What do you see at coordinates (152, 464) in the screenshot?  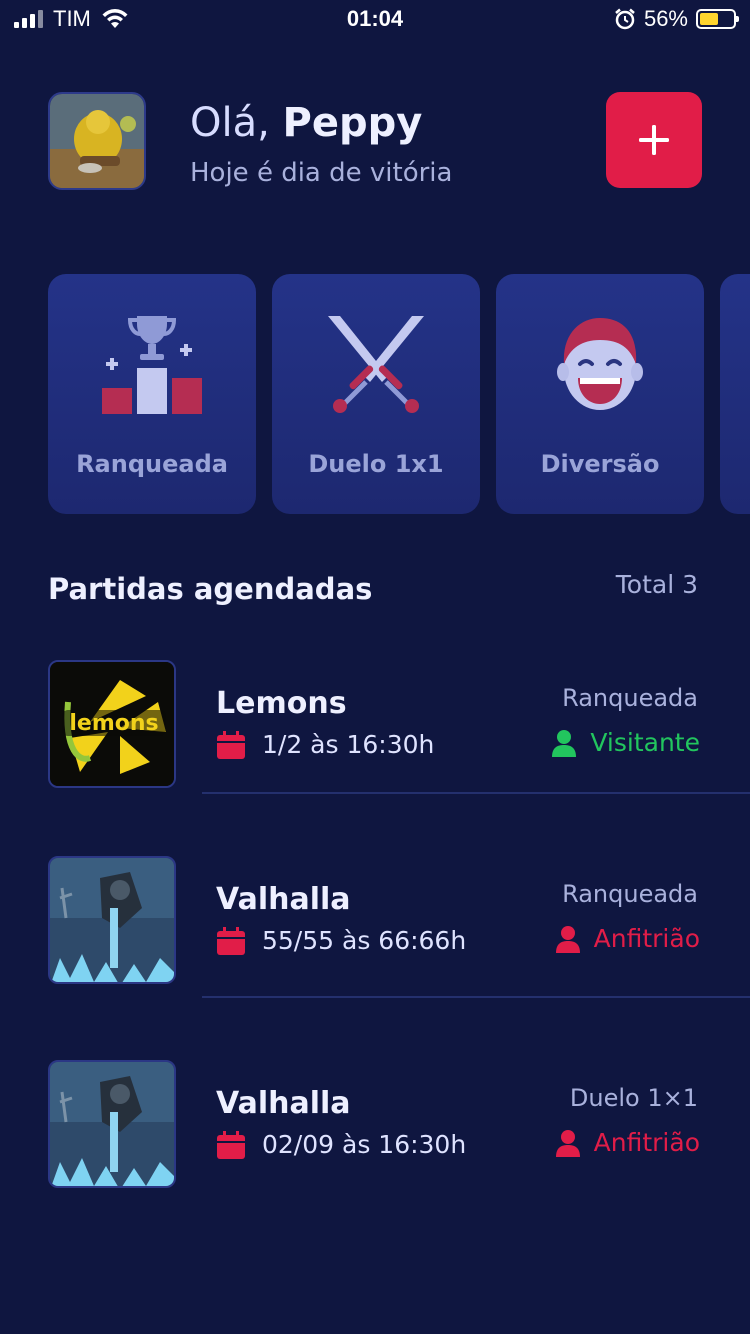 I see `category-label: Ranqueada` at bounding box center [152, 464].